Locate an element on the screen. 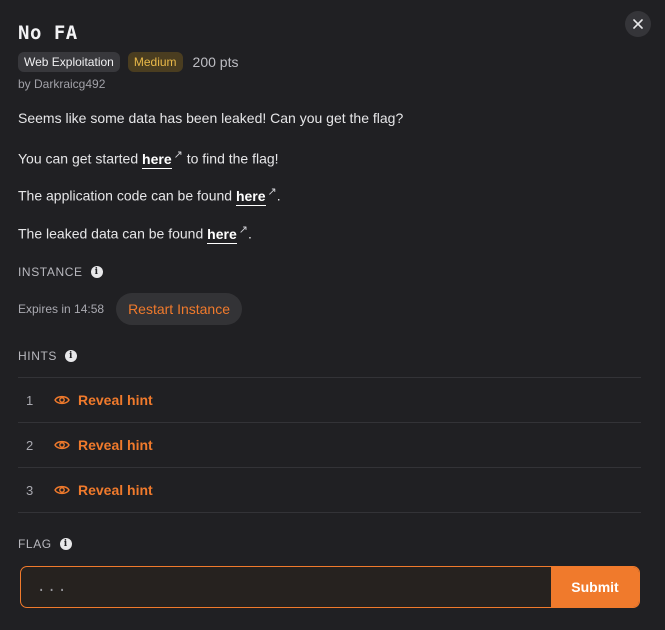  restart-instance-button: Restart Instance is located at coordinates (179, 309).